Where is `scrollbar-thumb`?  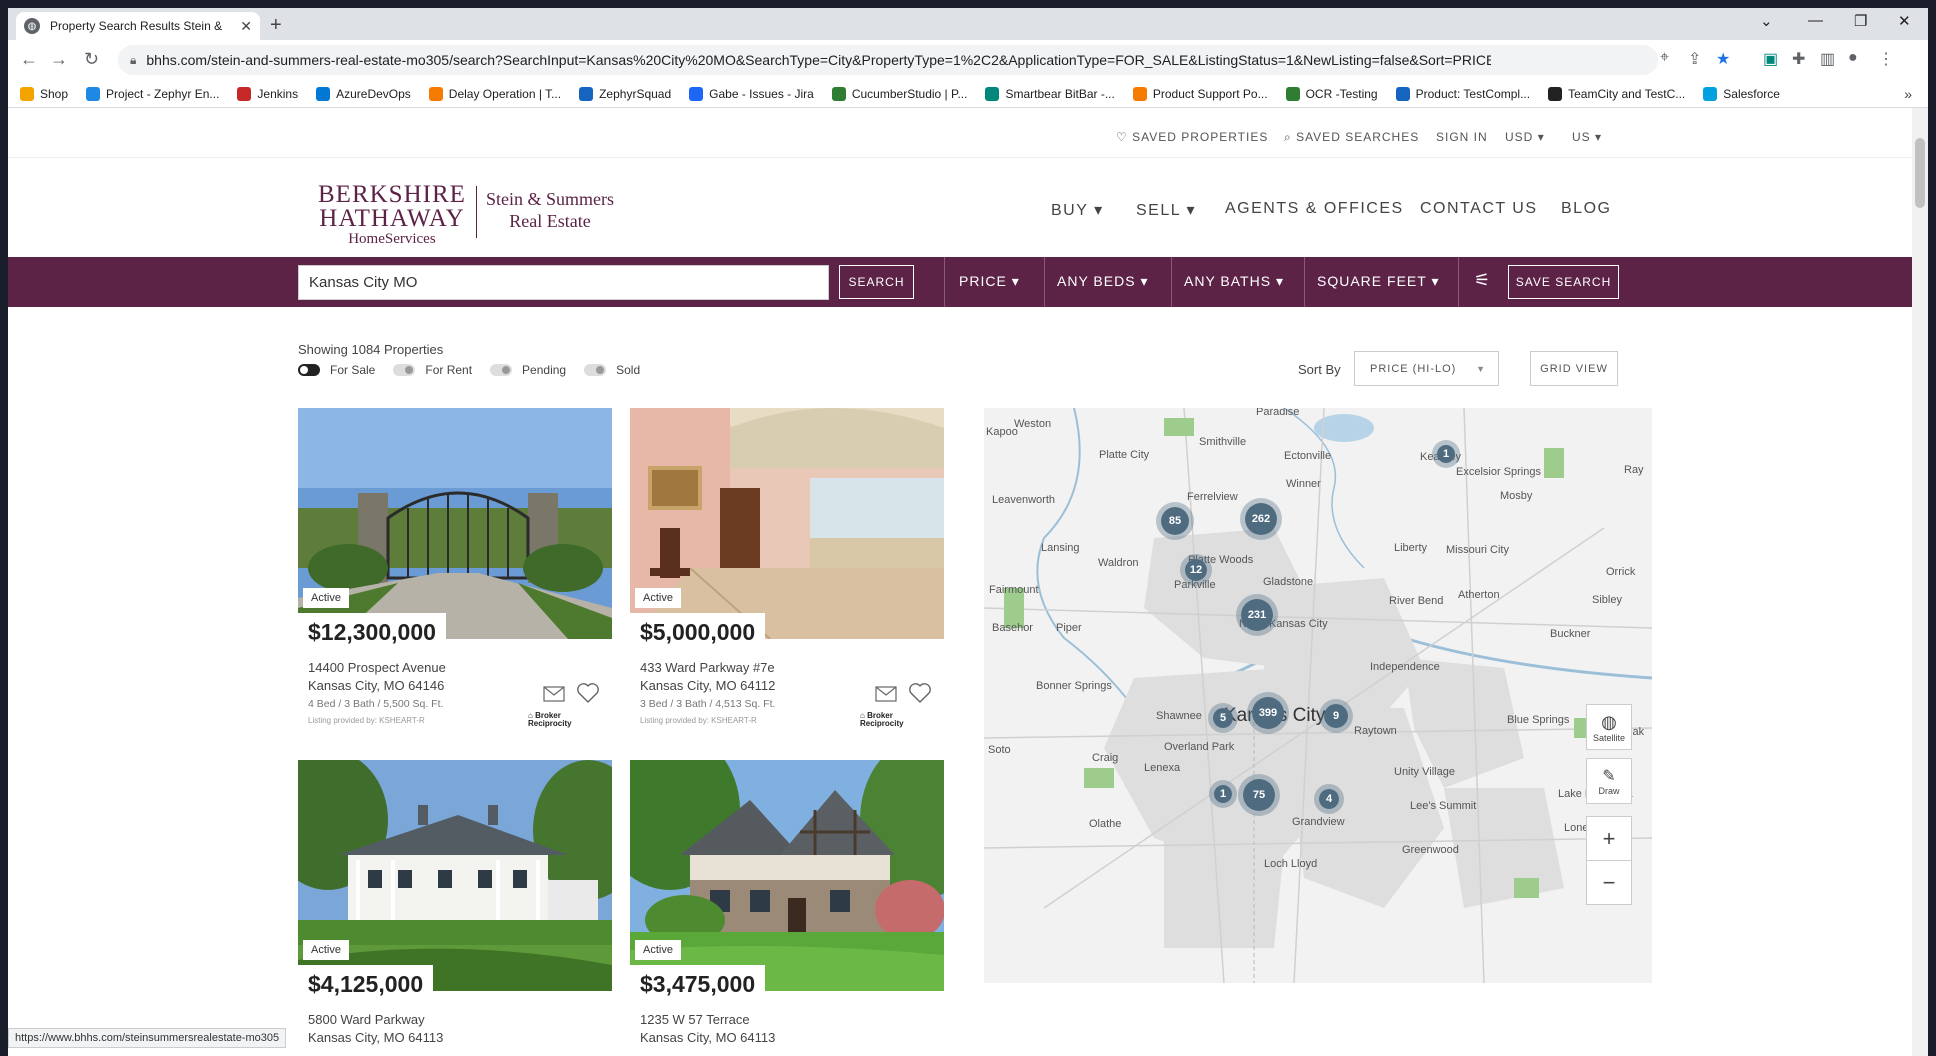 scrollbar-thumb is located at coordinates (1920, 173).